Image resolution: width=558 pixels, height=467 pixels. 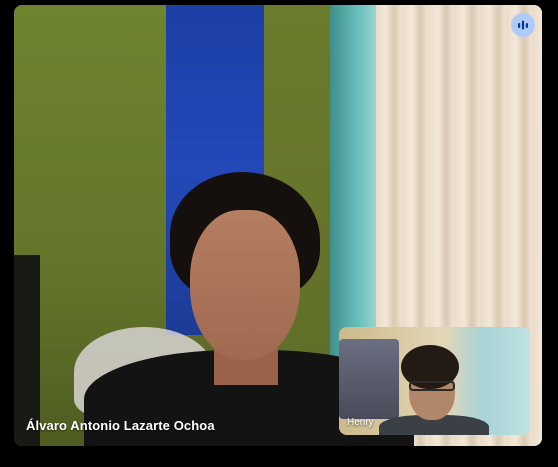 I want to click on audio-bars-icon, so click(x=523, y=25).